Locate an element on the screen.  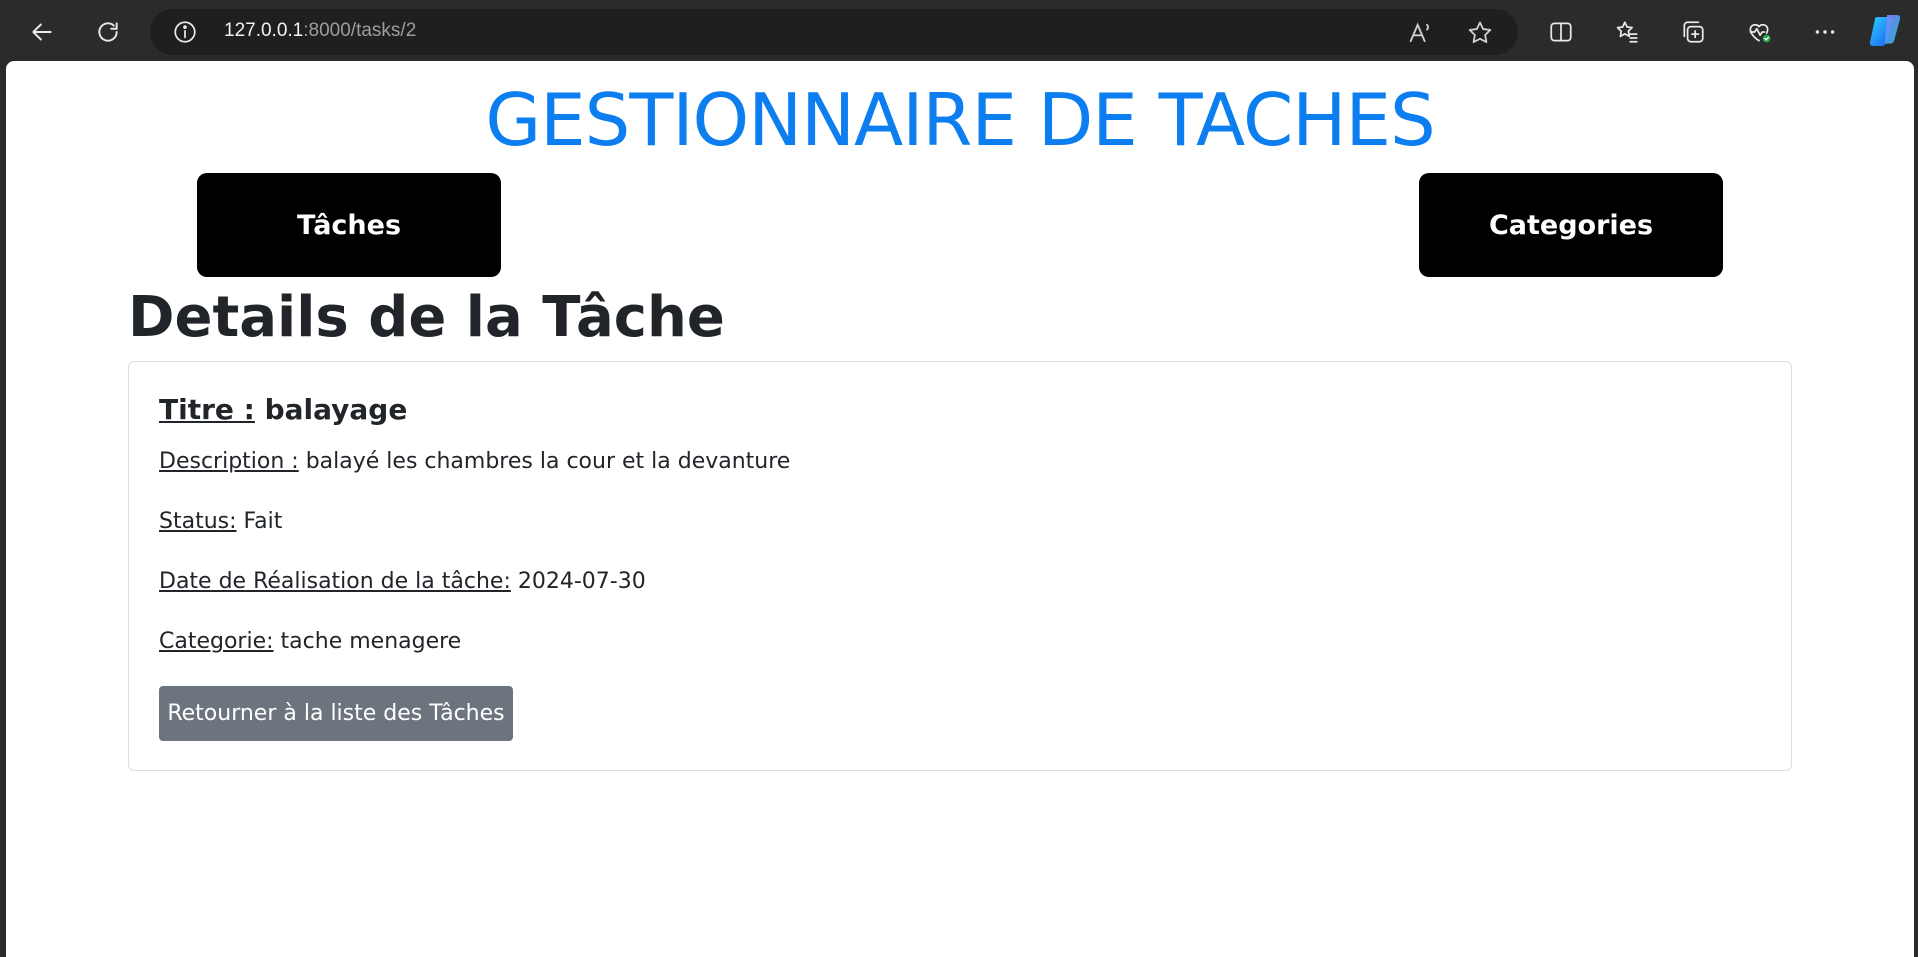
task-status-value: Fait is located at coordinates (263, 521).